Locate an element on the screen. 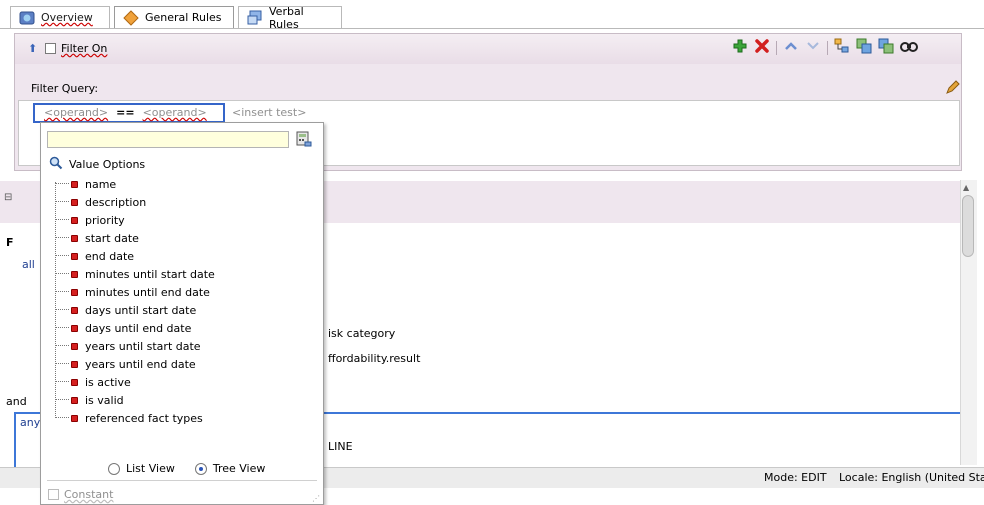 The width and height of the screenshot is (984, 505). value-option-label: referenced fact types is located at coordinates (144, 418).